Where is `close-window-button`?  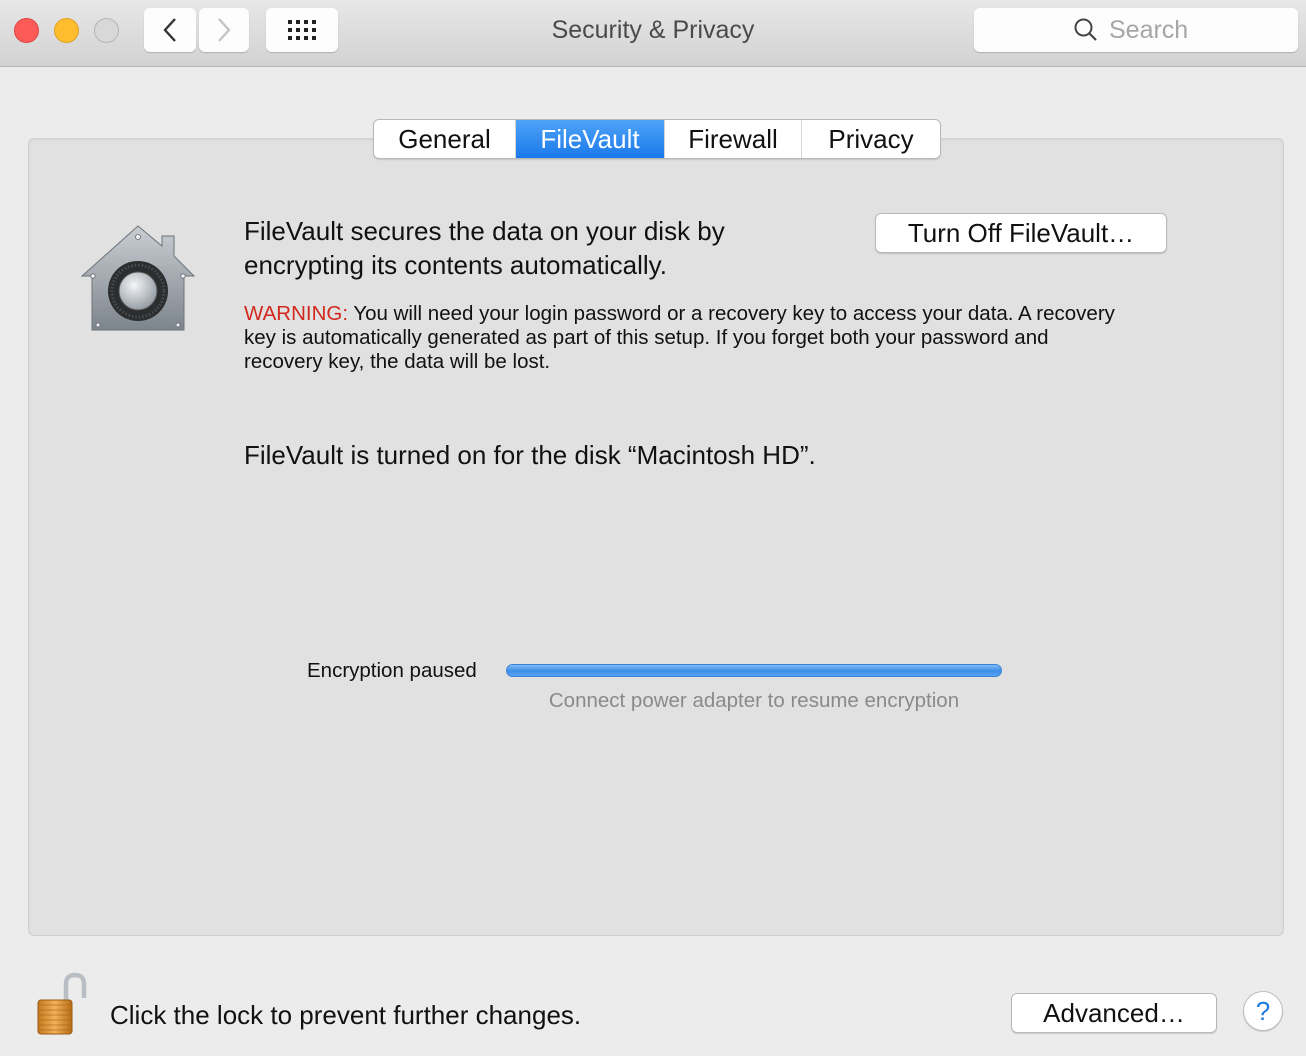
close-window-button is located at coordinates (26, 30).